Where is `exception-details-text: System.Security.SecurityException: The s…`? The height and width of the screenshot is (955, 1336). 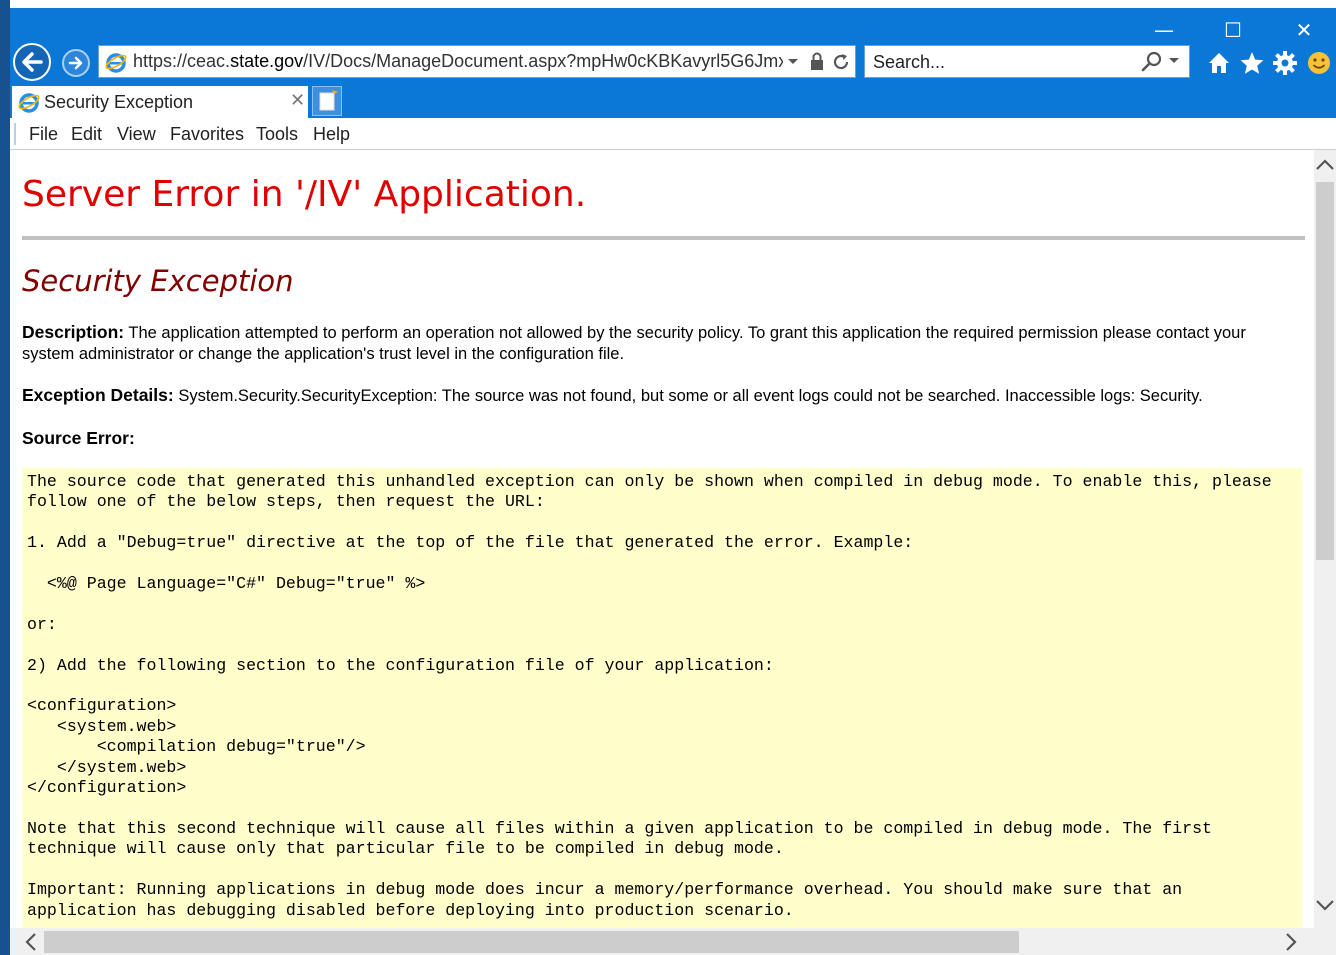
exception-details-text: System.Security.SecurityException: The s… is located at coordinates (690, 396).